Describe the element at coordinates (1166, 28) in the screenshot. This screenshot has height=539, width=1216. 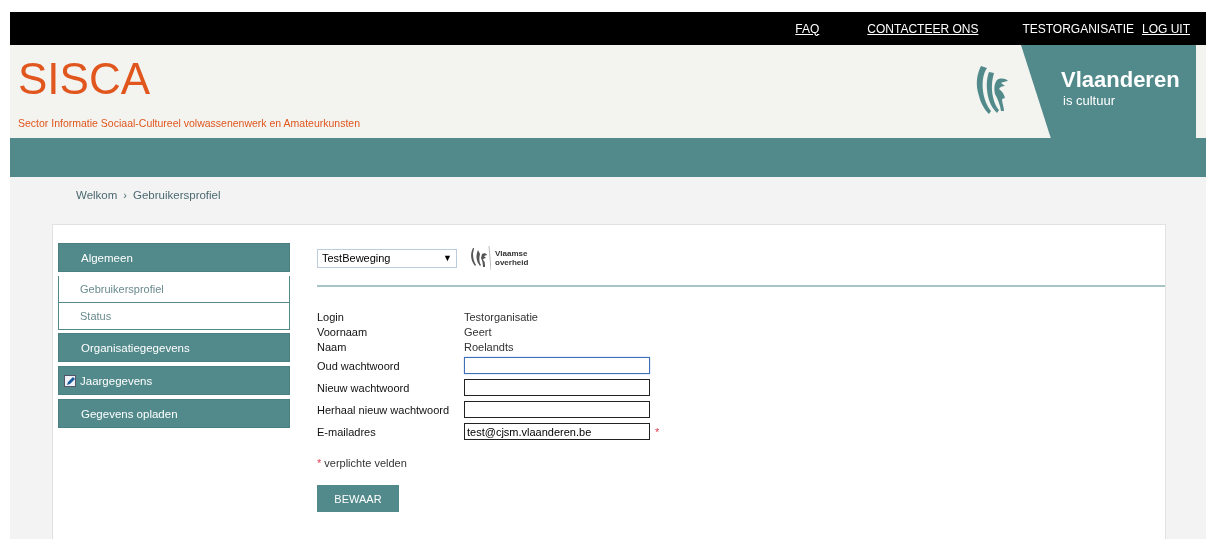
I see `top-nav-link: LOG UIT` at that location.